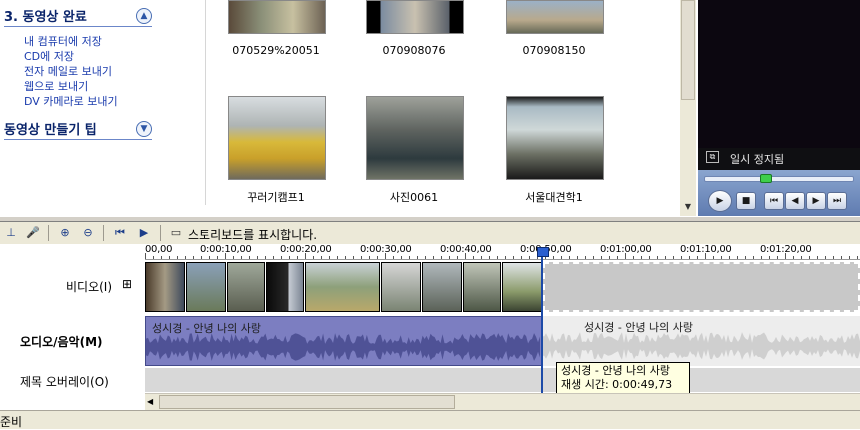 The width and height of the screenshot is (860, 430). What do you see at coordinates (688, 207) in the screenshot?
I see `scroll-down-arrow-icon: ▼` at bounding box center [688, 207].